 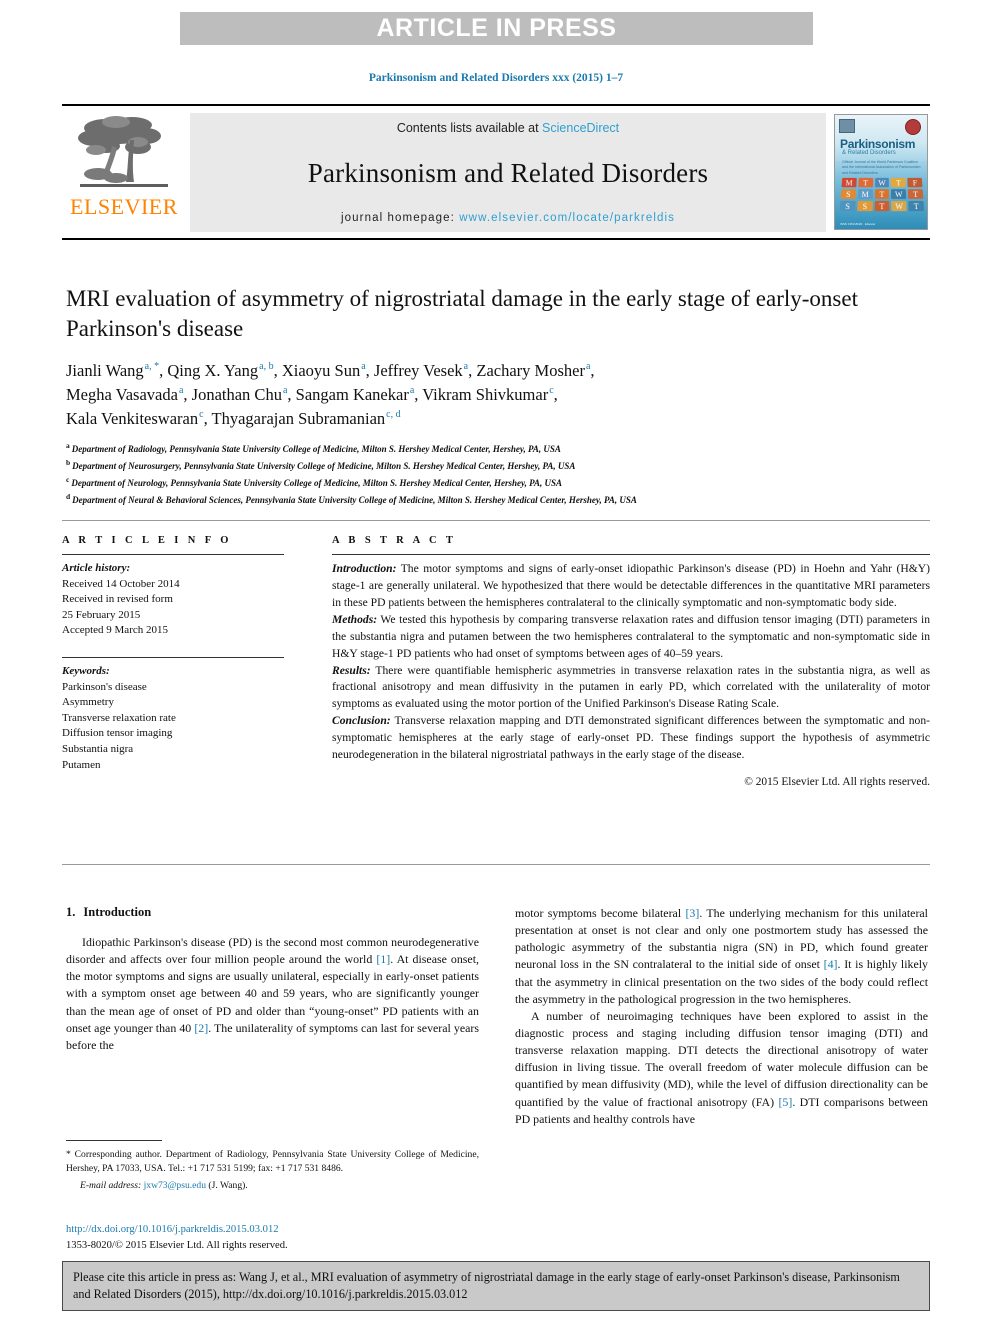 What do you see at coordinates (394, 540) in the screenshot?
I see `abstract-heading: A B S T R A C T` at bounding box center [394, 540].